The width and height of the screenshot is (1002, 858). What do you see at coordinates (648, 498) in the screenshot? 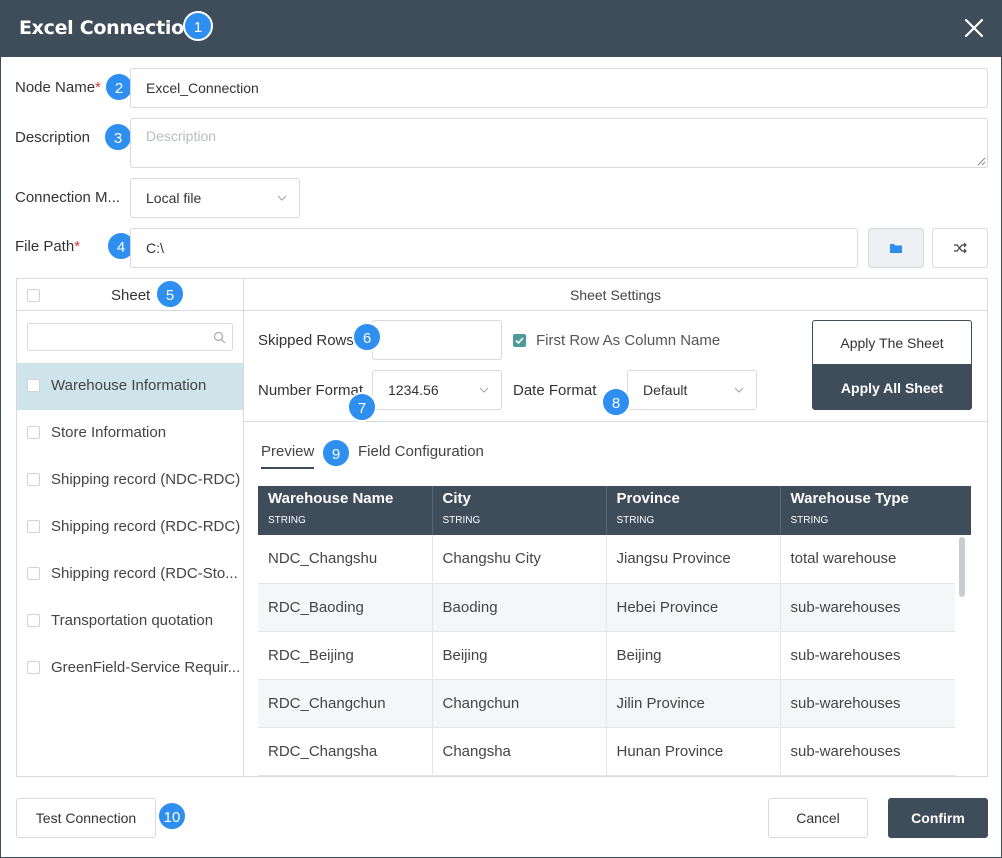
I see `column-name: Province` at bounding box center [648, 498].